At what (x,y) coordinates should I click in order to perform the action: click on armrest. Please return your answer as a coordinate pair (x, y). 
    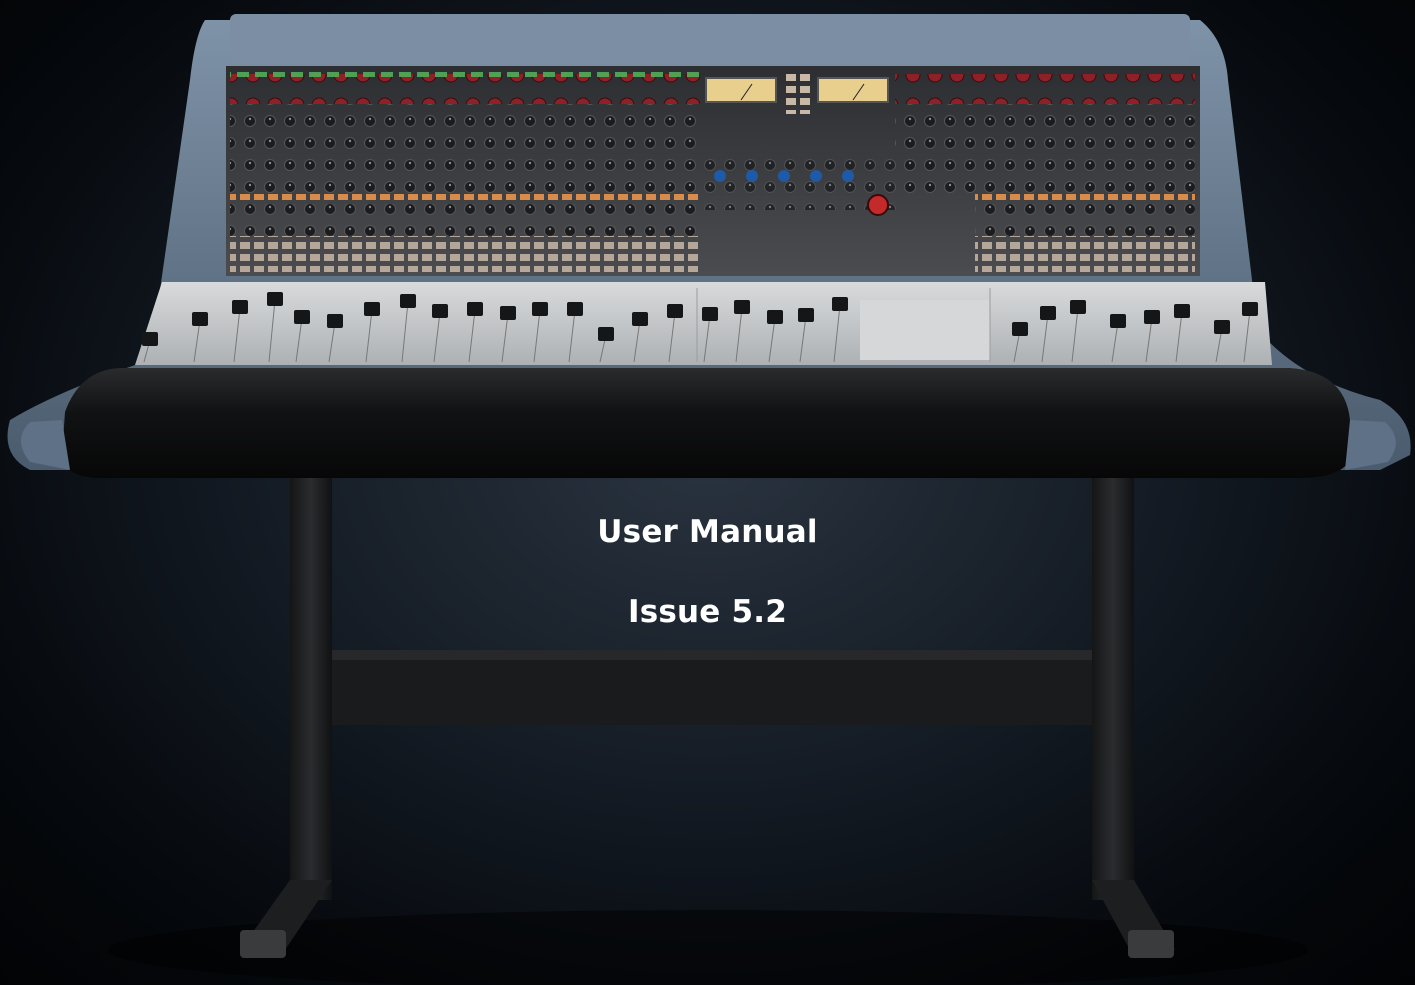
    Looking at the image, I should click on (706, 423).